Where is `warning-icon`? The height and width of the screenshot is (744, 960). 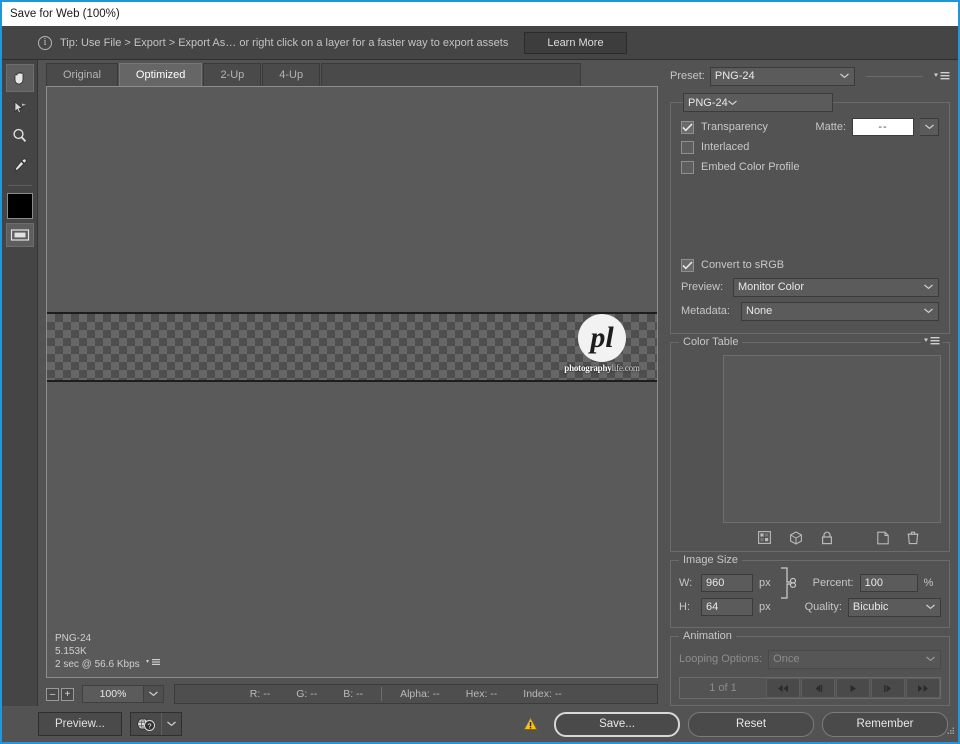
warning-icon is located at coordinates (530, 724).